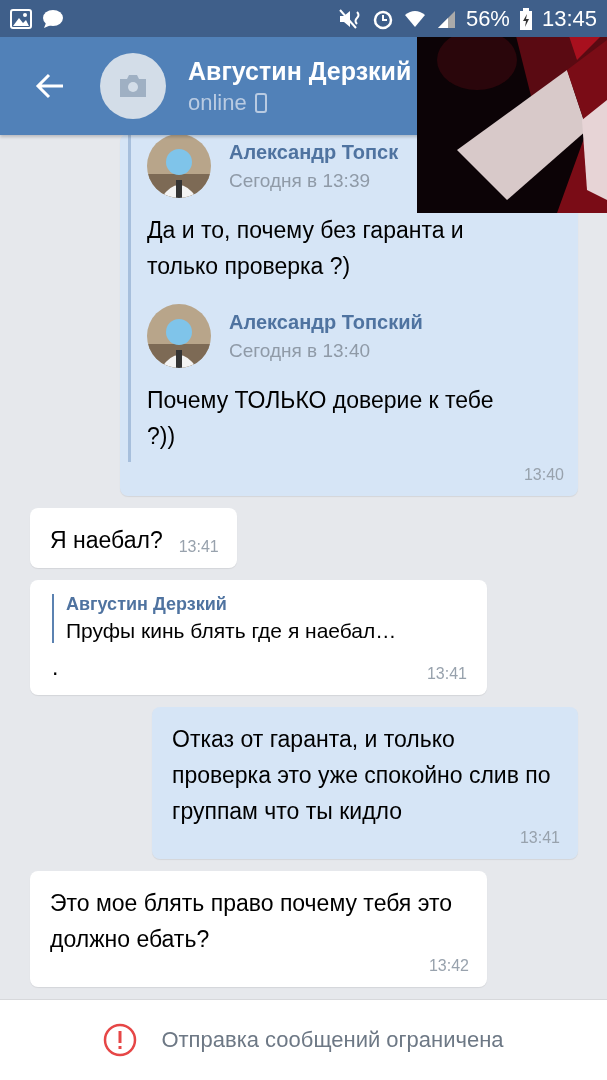 The image size is (607, 1080). Describe the element at coordinates (300, 180) in the screenshot. I see `message-date: Сегодня в 13:39` at that location.